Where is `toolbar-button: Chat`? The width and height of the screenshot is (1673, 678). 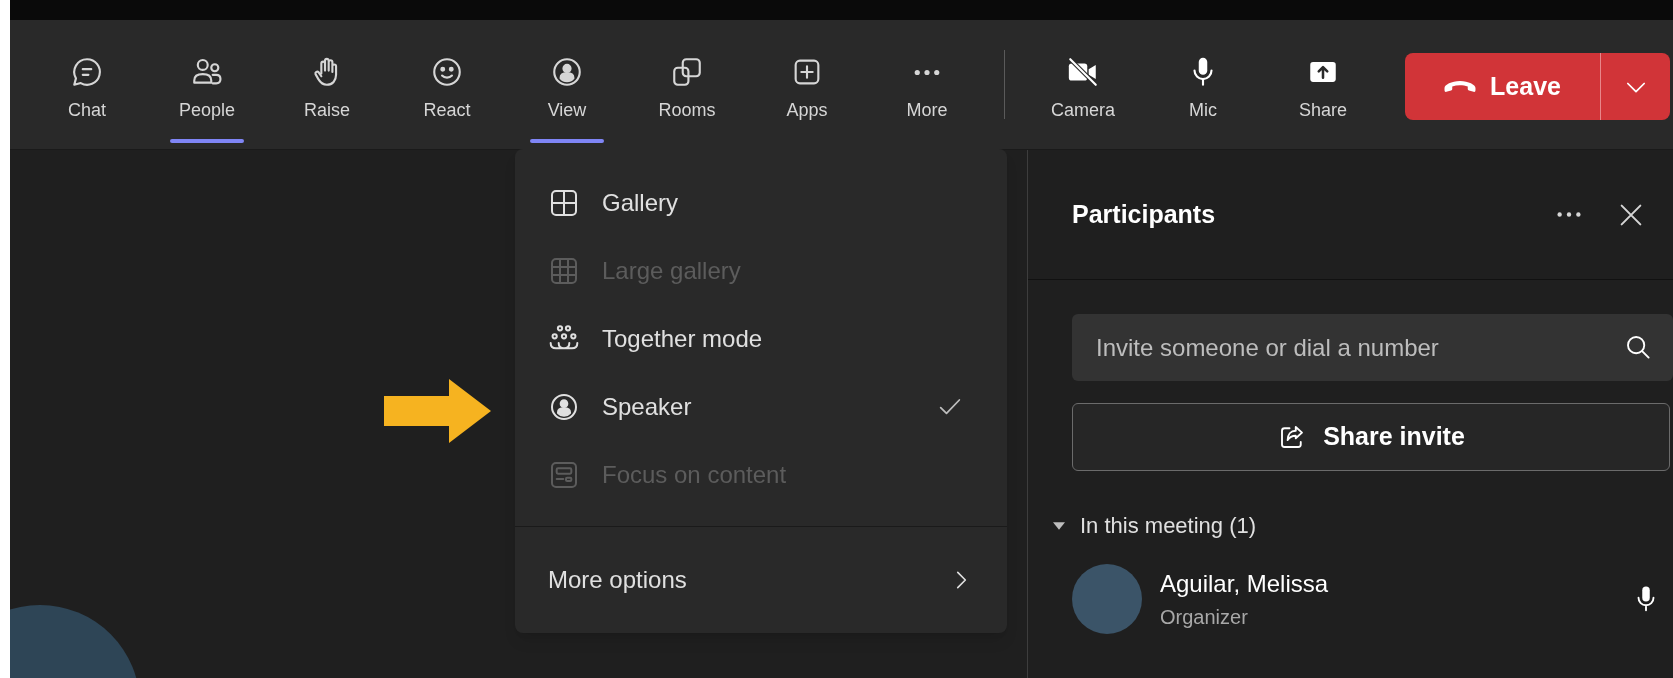
toolbar-button: Chat is located at coordinates (87, 84).